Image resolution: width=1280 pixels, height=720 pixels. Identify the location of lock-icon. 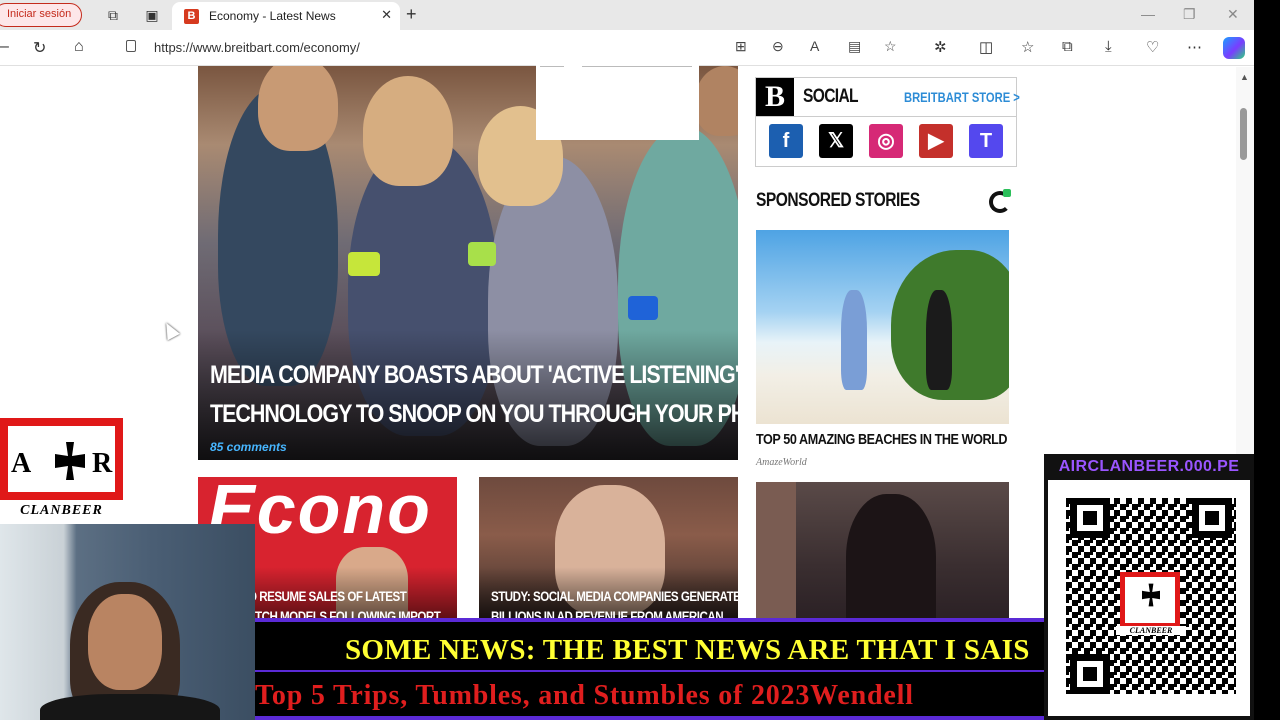
(131, 46).